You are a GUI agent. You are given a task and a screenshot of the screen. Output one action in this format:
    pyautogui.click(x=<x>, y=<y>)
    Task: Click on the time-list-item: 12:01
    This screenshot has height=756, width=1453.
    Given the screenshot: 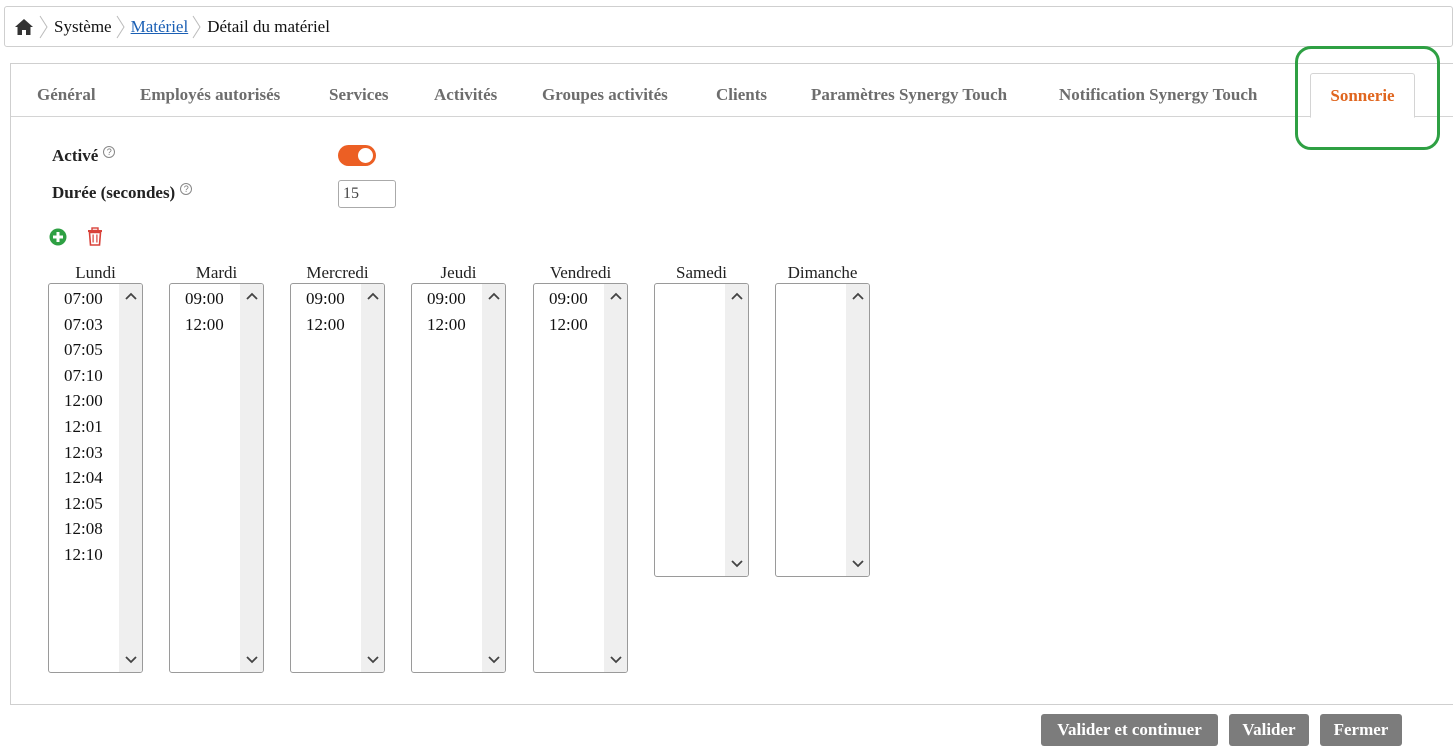 What is the action you would take?
    pyautogui.click(x=84, y=427)
    